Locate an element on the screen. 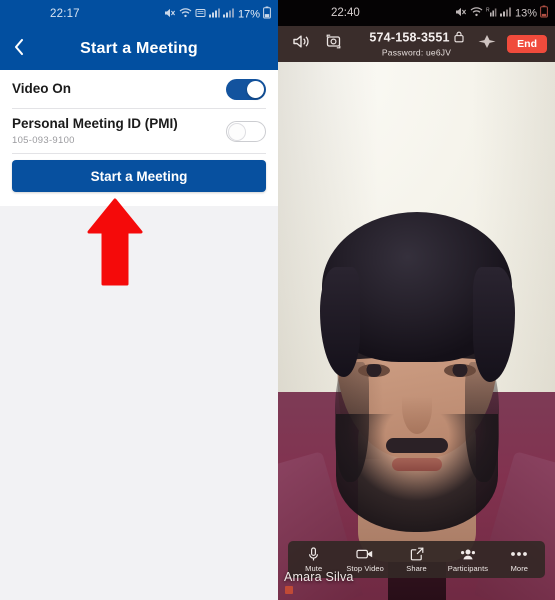 The height and width of the screenshot is (600, 555). expand-diamond-icon is located at coordinates (487, 44).